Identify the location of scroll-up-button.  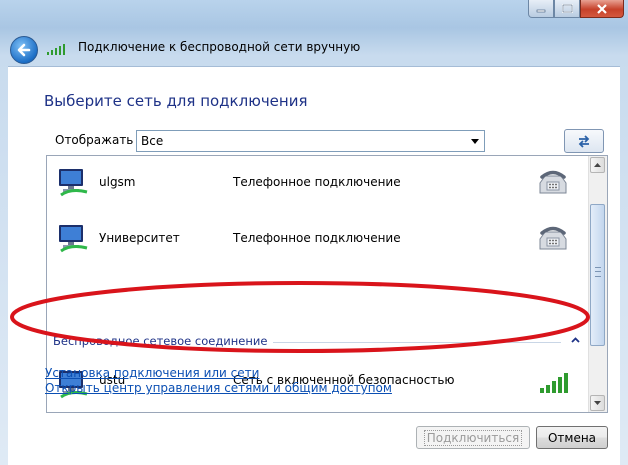
(597, 165).